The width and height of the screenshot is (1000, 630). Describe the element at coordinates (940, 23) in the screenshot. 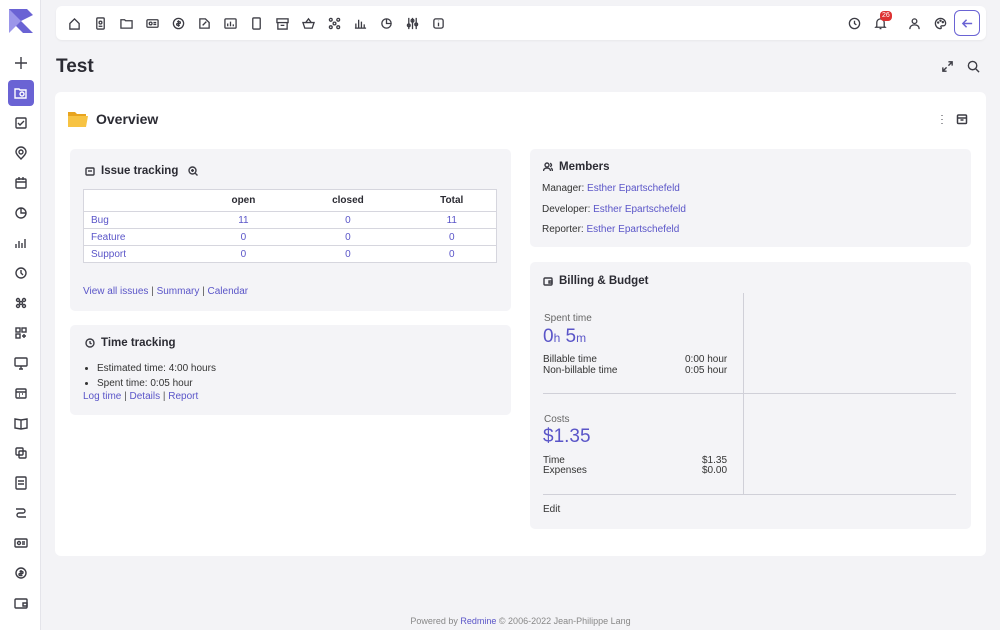

I see `palette-icon` at that location.